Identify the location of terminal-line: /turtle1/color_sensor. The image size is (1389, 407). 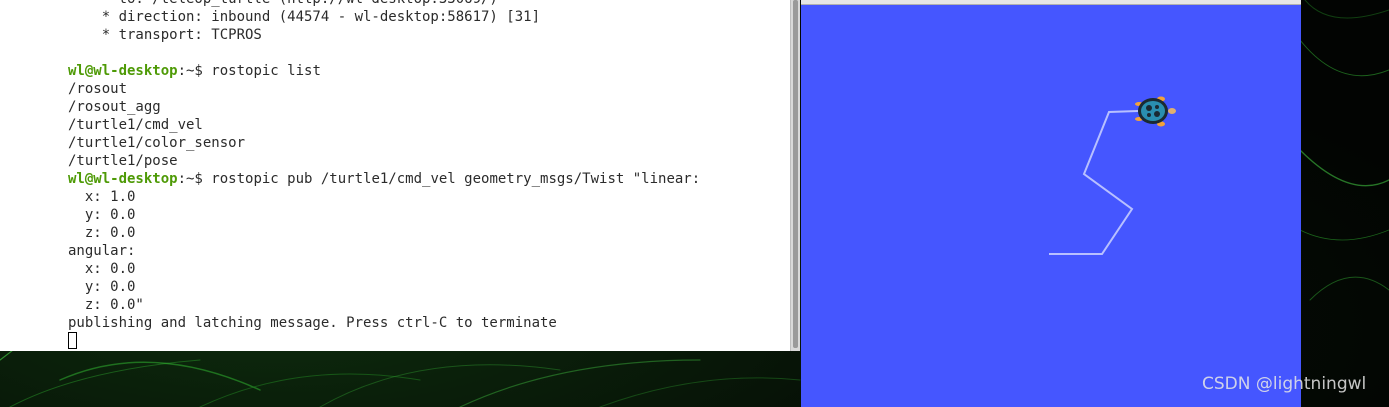
(384, 143).